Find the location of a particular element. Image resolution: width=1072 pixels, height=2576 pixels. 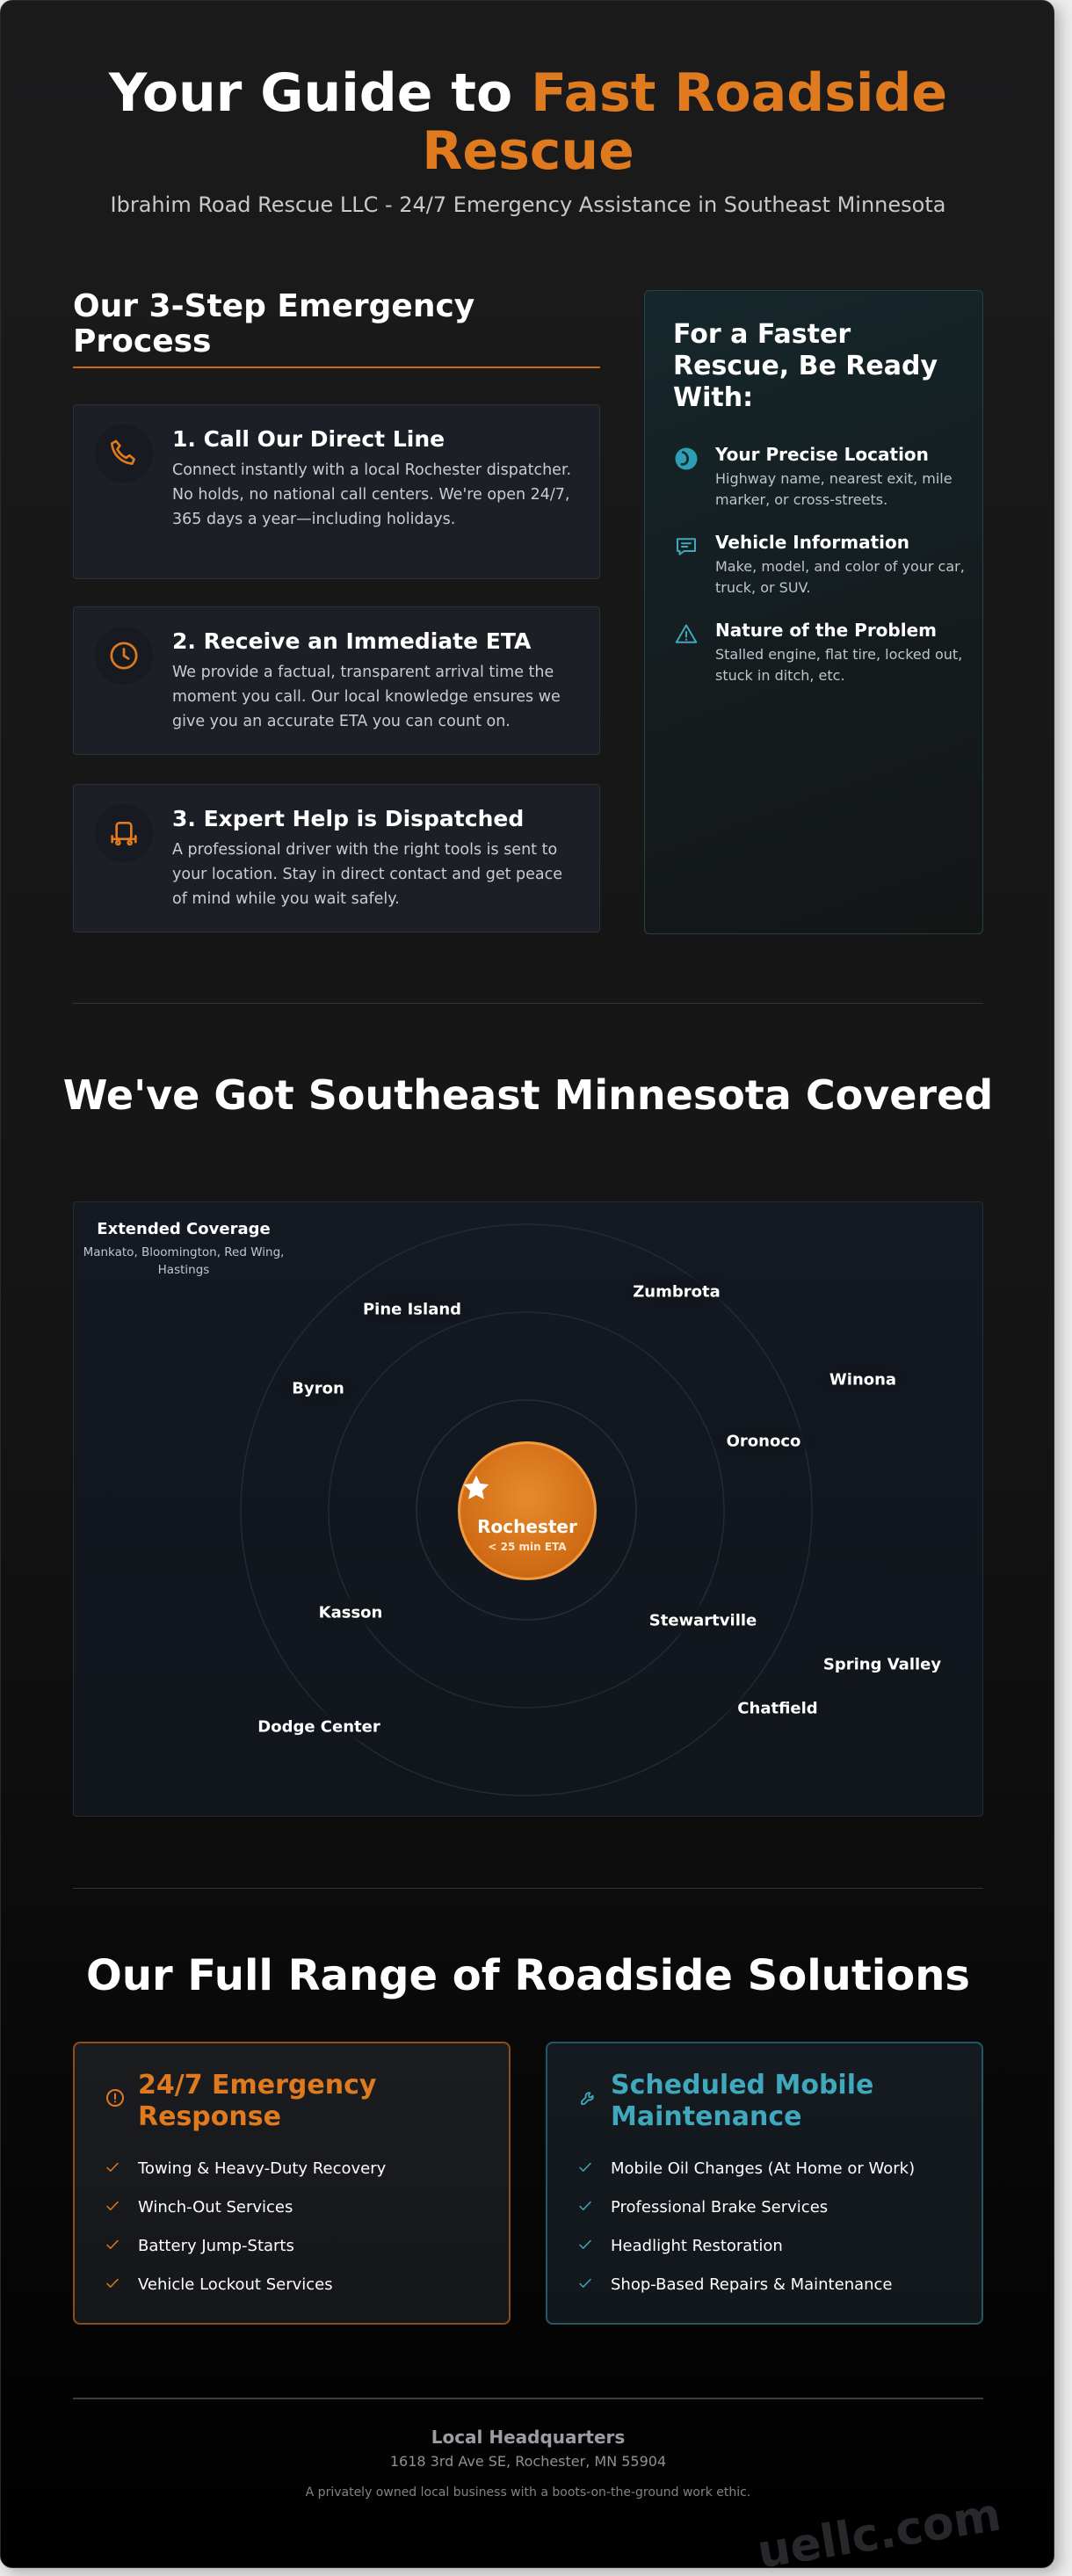

step-title: 3. Expert Help is Dispatched is located at coordinates (348, 818).